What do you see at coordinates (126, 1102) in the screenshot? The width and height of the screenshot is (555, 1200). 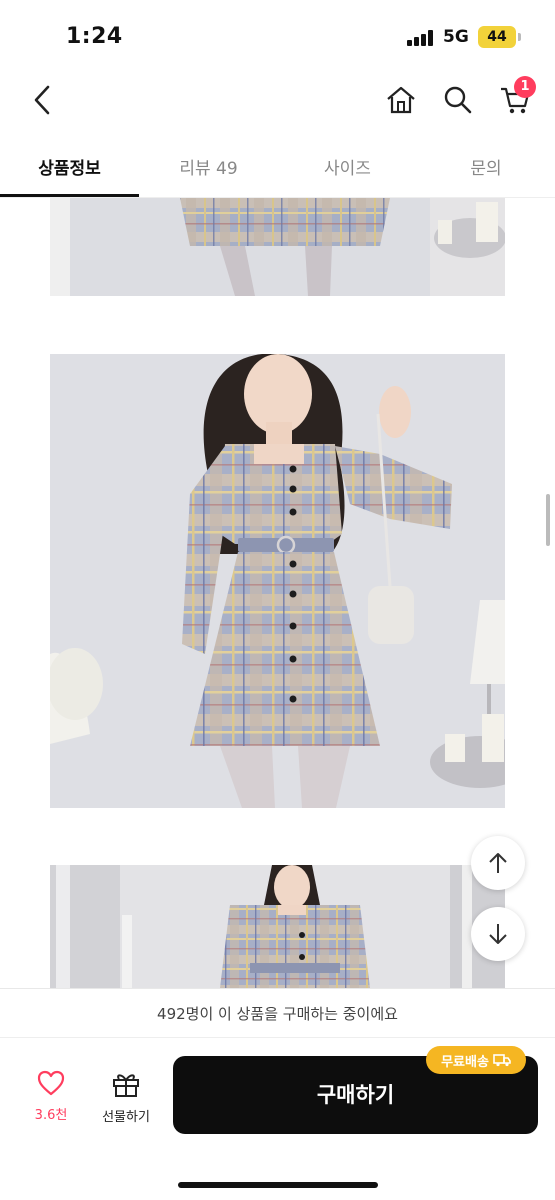 I see `gift-button: 선물하기` at bounding box center [126, 1102].